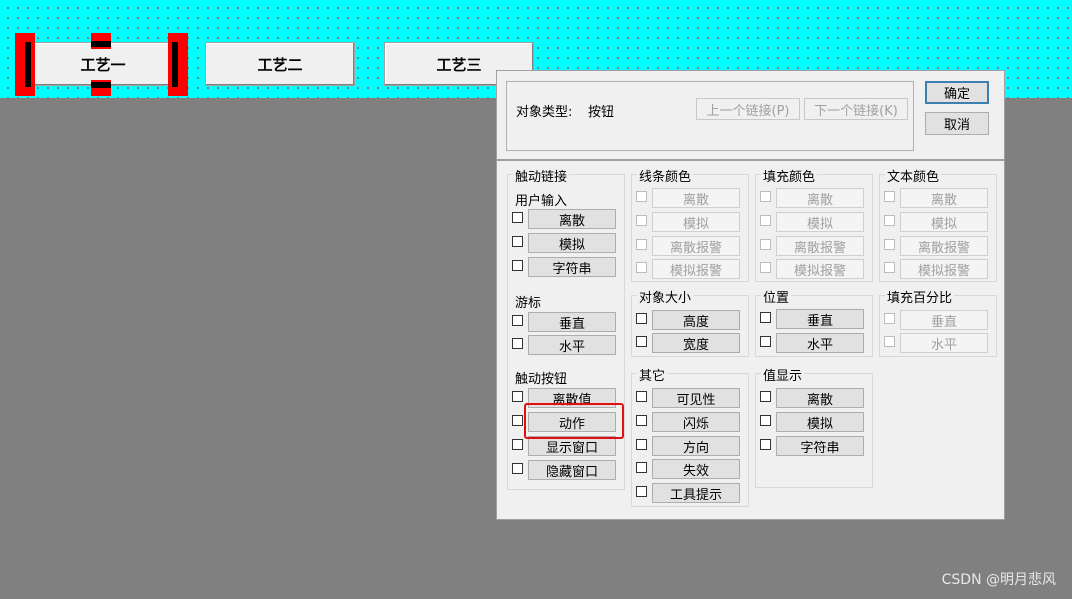 Image resolution: width=1072 pixels, height=599 pixels. Describe the element at coordinates (696, 422) in the screenshot. I see `other-blink-button: 闪烁` at that location.